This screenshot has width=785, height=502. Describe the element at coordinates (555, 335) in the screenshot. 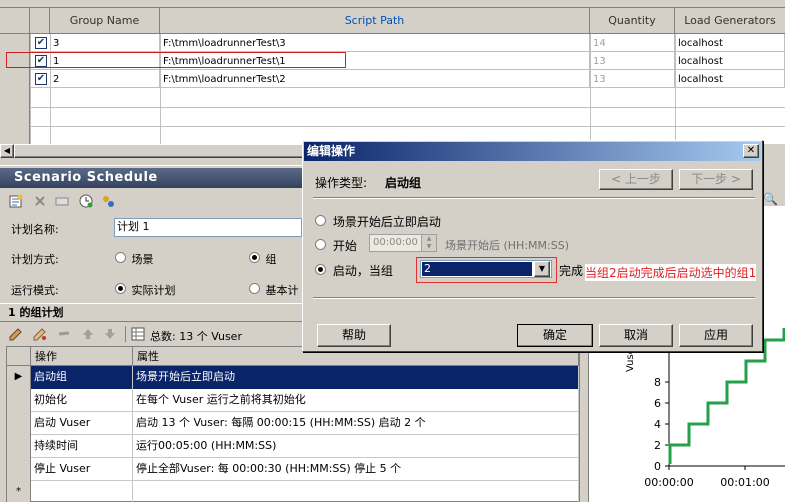

I see `ok-button: 确定` at that location.